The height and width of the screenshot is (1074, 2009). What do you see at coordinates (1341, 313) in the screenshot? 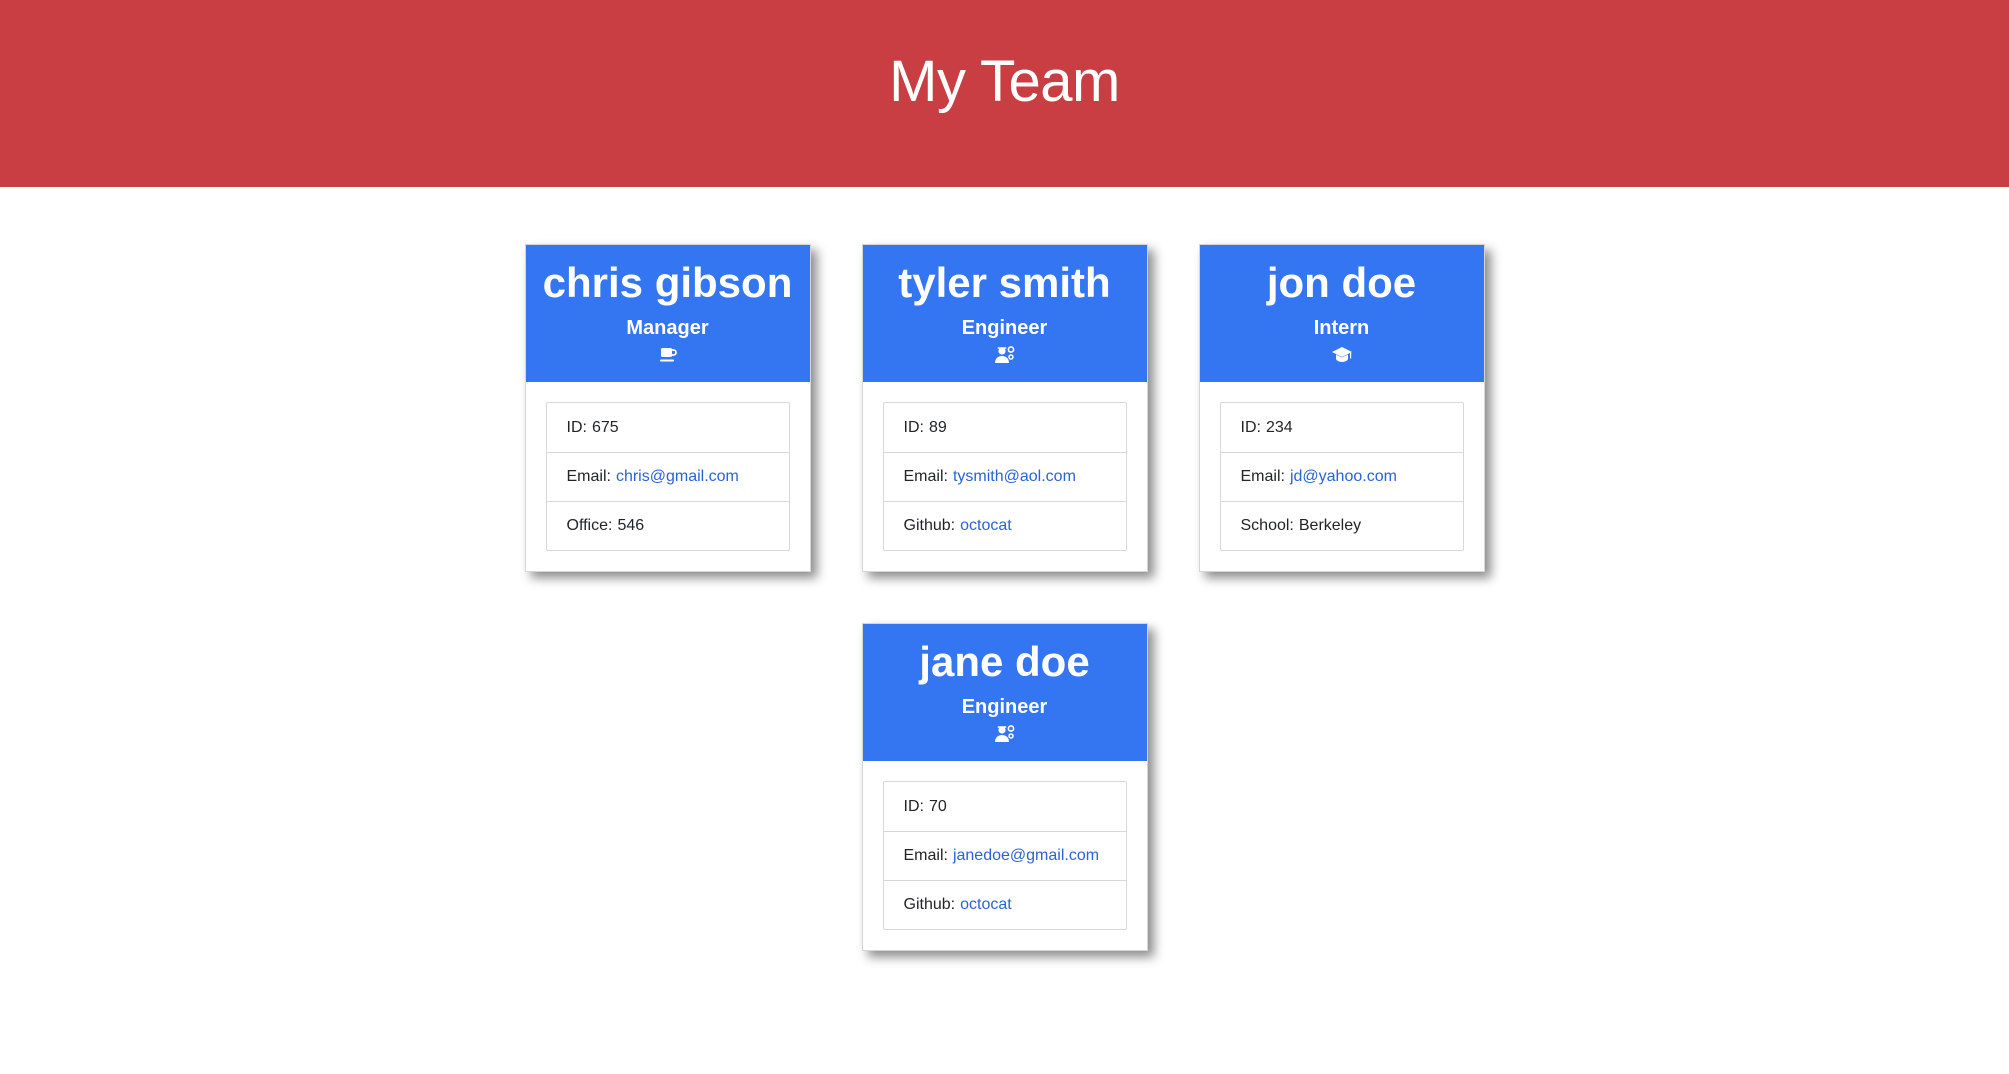
I see `card-header: jon doe Intern` at bounding box center [1341, 313].